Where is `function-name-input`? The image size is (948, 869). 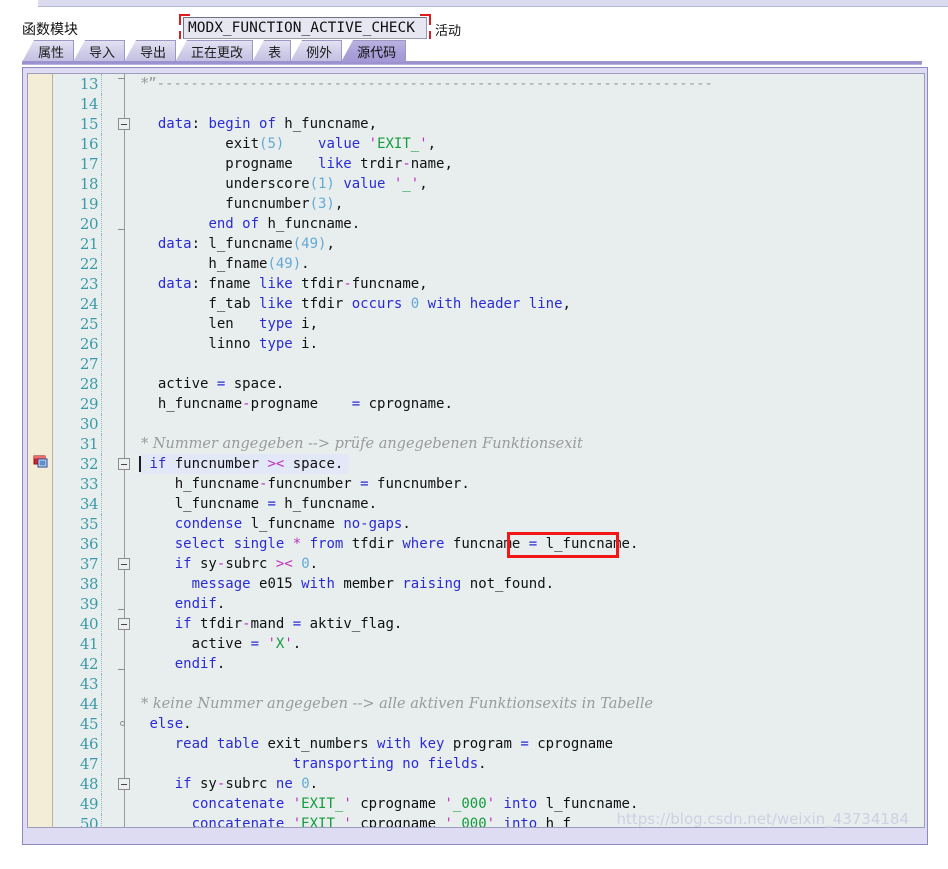 function-name-input is located at coordinates (305, 28).